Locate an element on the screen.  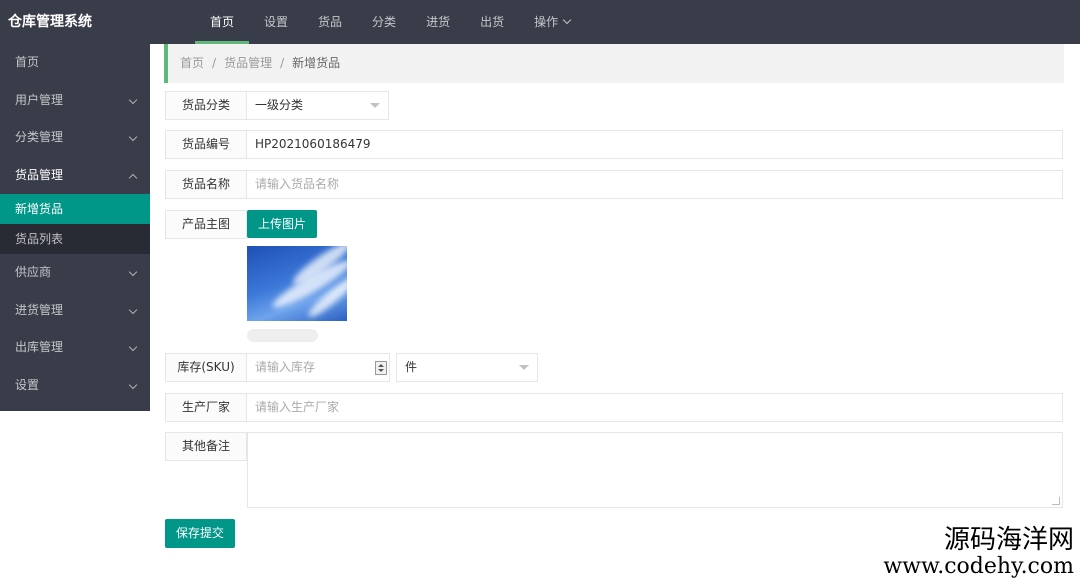
remark-textarea is located at coordinates (655, 470).